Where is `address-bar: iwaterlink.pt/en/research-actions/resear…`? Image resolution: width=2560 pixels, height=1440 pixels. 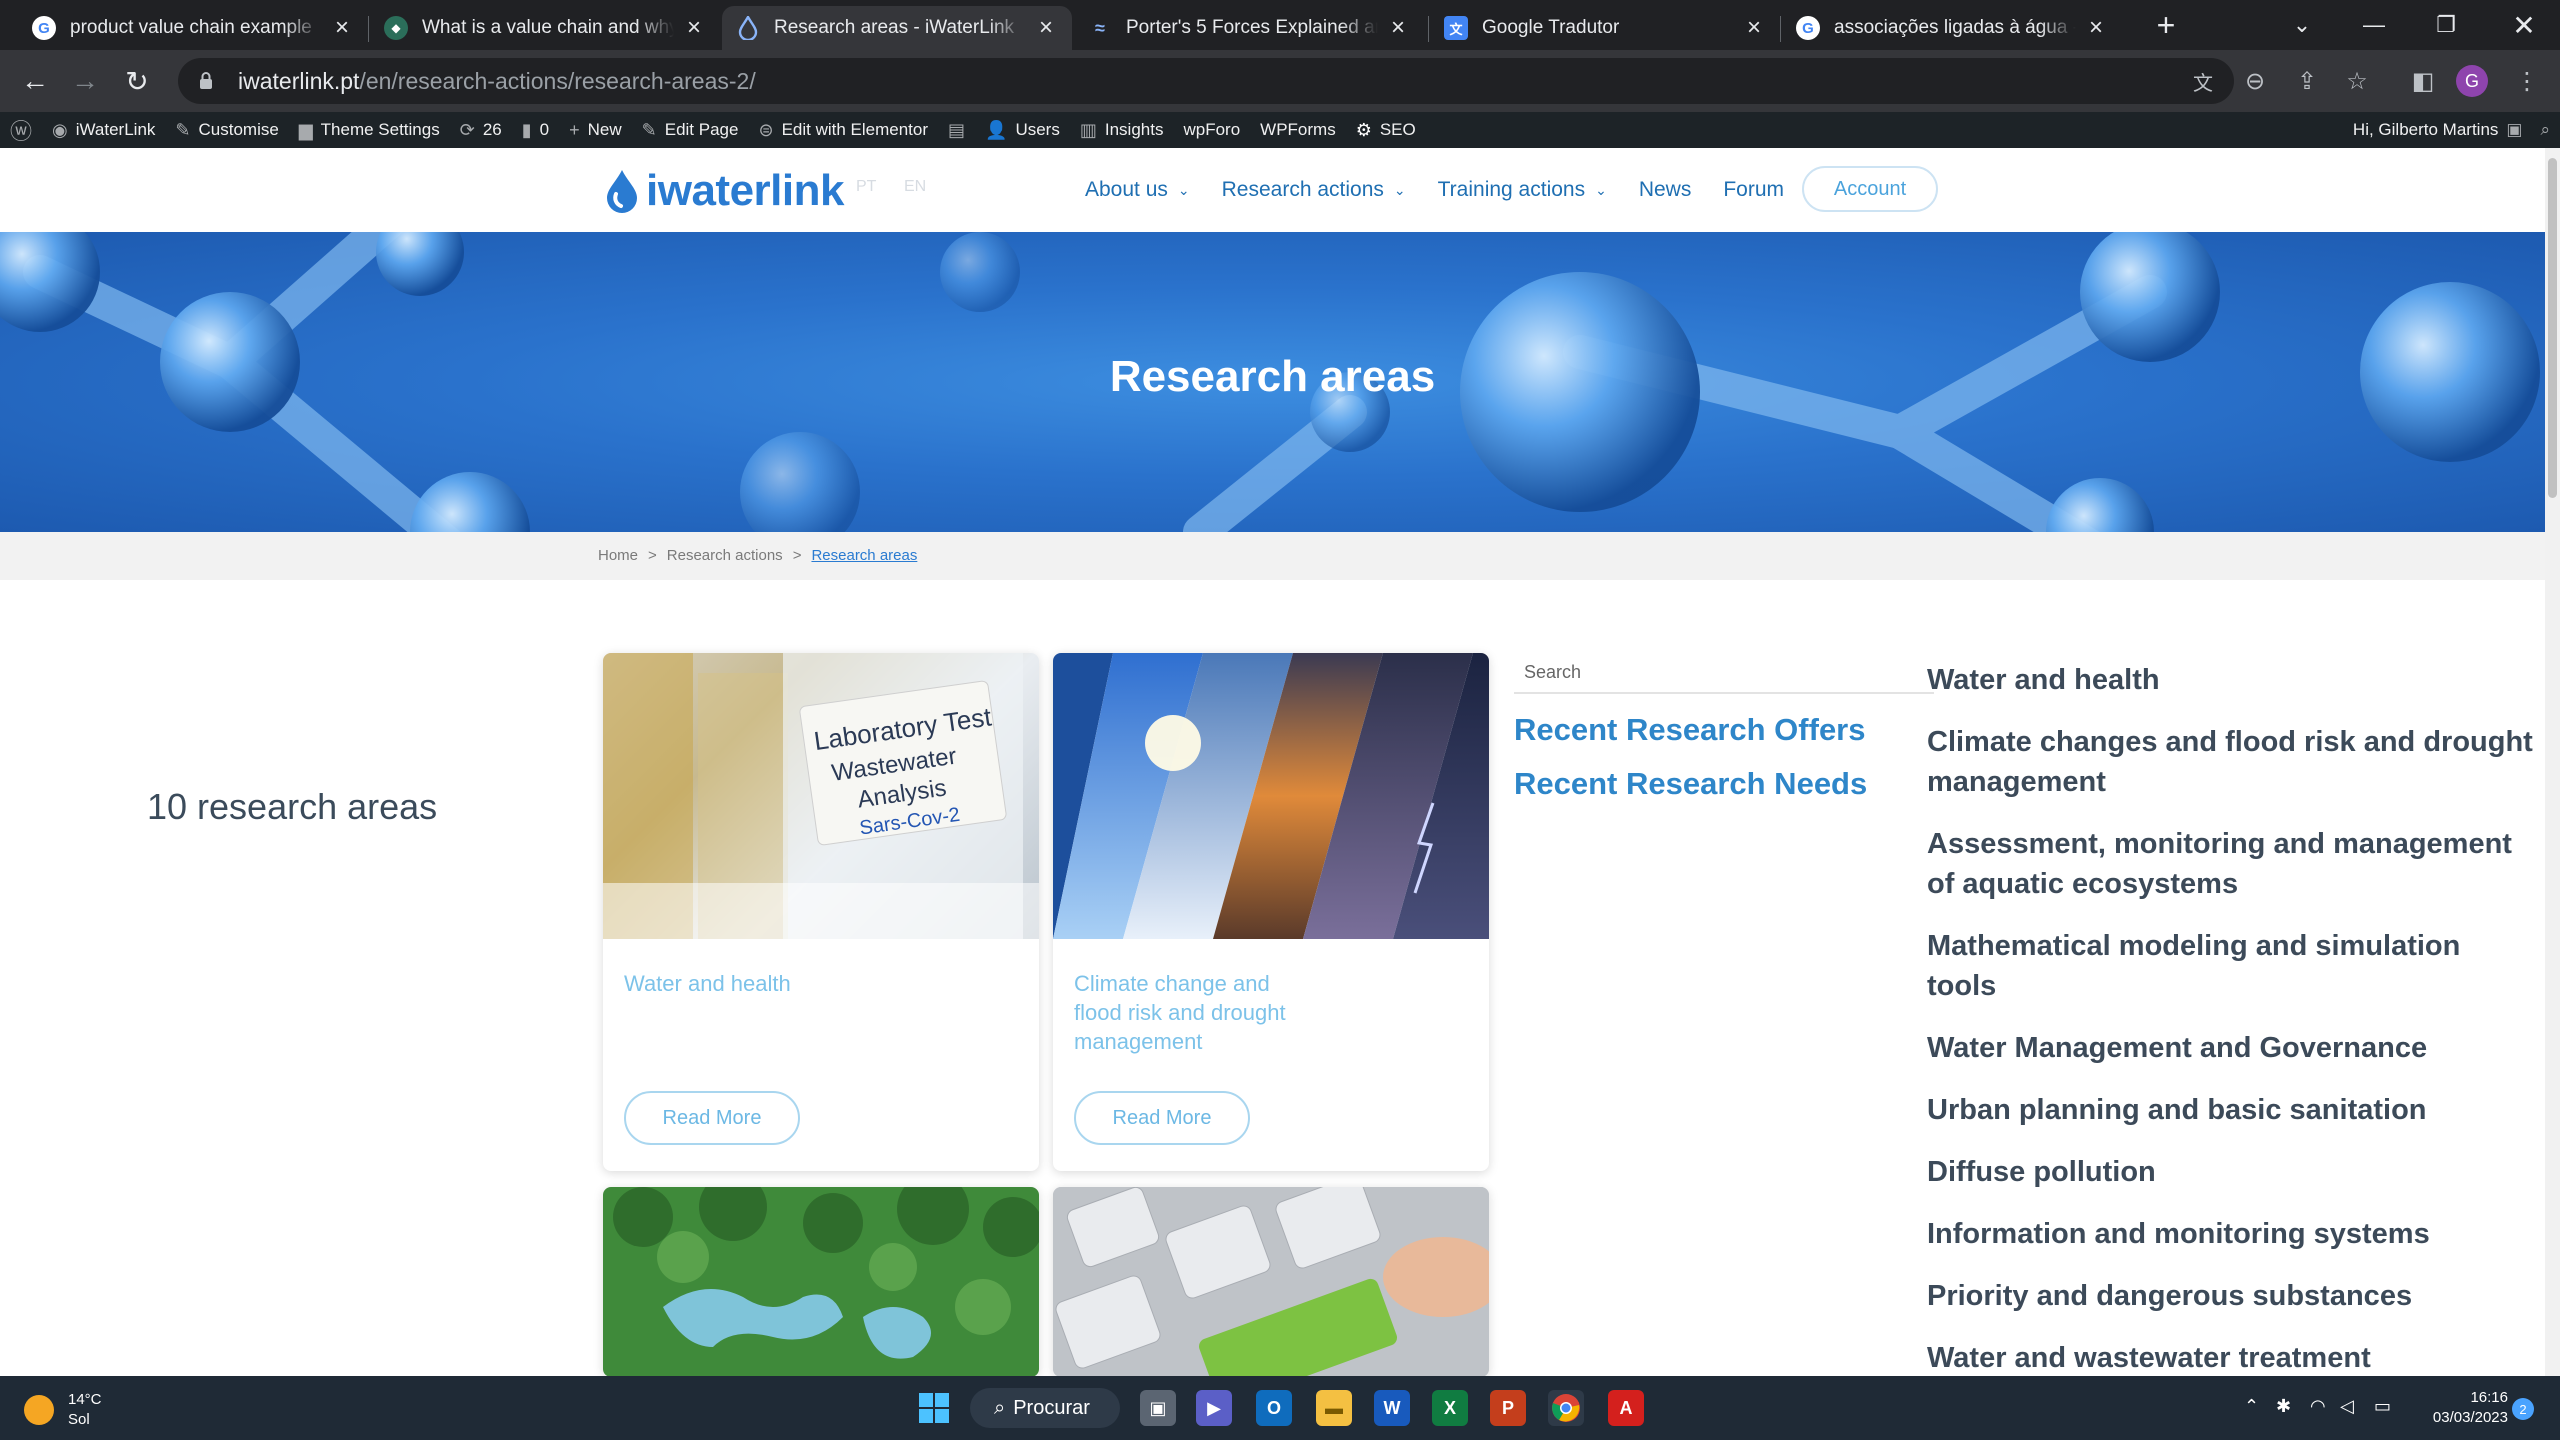 address-bar: iwaterlink.pt/en/research-actions/resear… is located at coordinates (1206, 81).